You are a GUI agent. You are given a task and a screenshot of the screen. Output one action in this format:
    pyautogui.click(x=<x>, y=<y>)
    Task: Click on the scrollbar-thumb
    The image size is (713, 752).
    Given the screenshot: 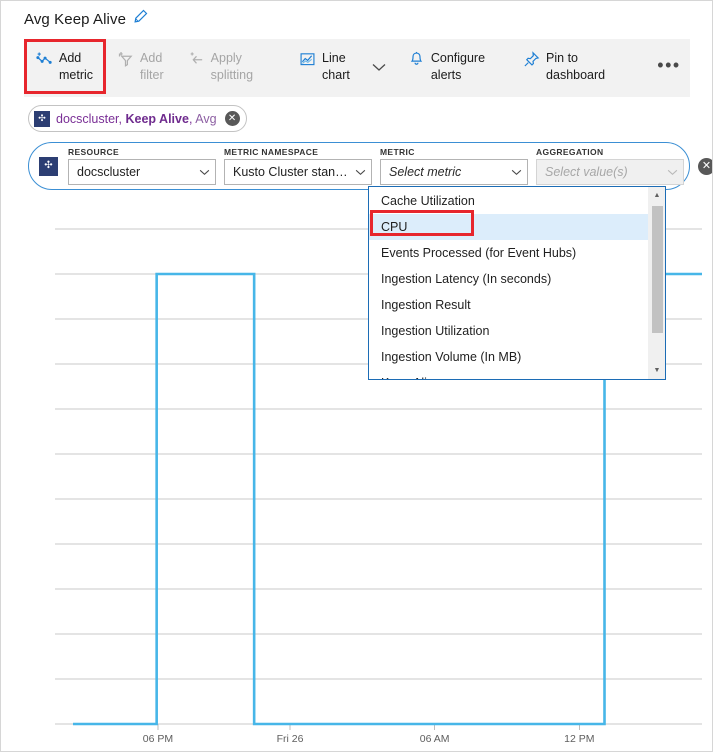 What is the action you would take?
    pyautogui.click(x=657, y=269)
    